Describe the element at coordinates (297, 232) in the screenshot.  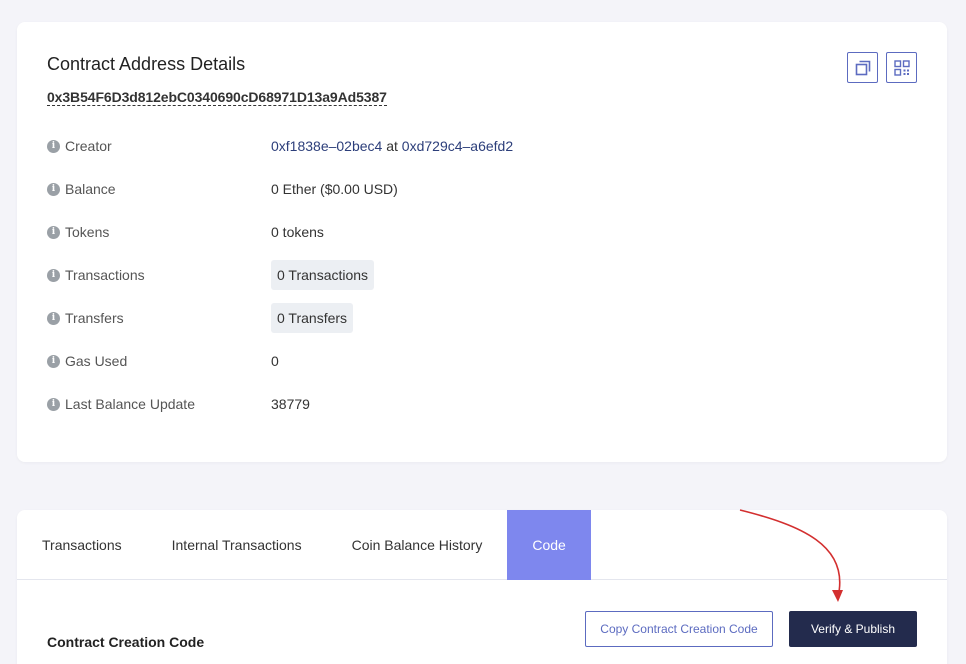
I see `tokens-value: 0 tokens` at that location.